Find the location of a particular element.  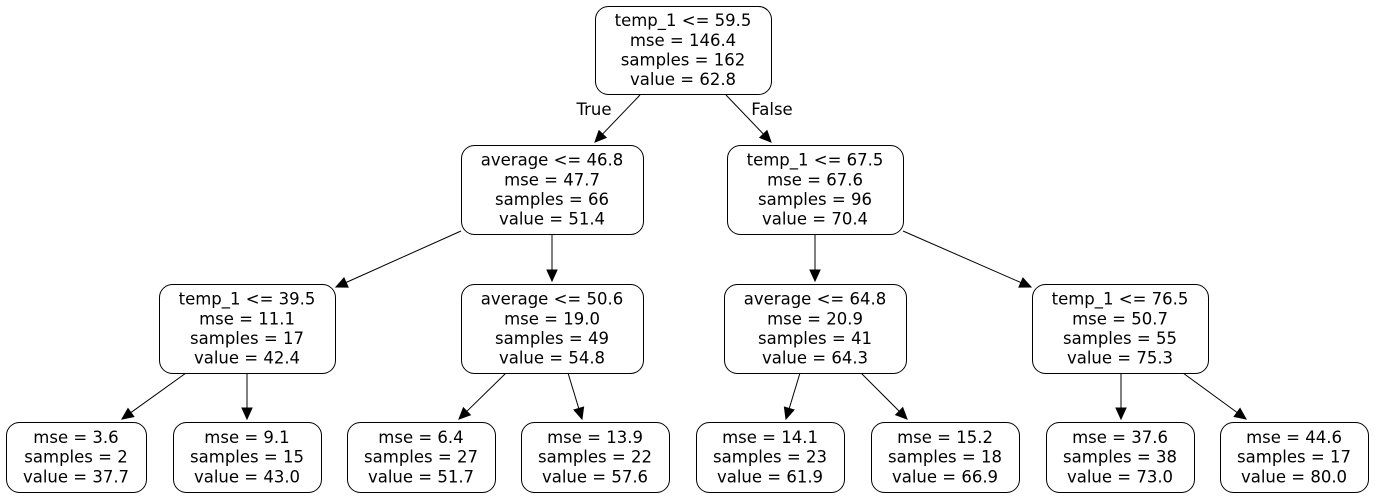

node-text-line: value = 37.7 is located at coordinates (76, 476).